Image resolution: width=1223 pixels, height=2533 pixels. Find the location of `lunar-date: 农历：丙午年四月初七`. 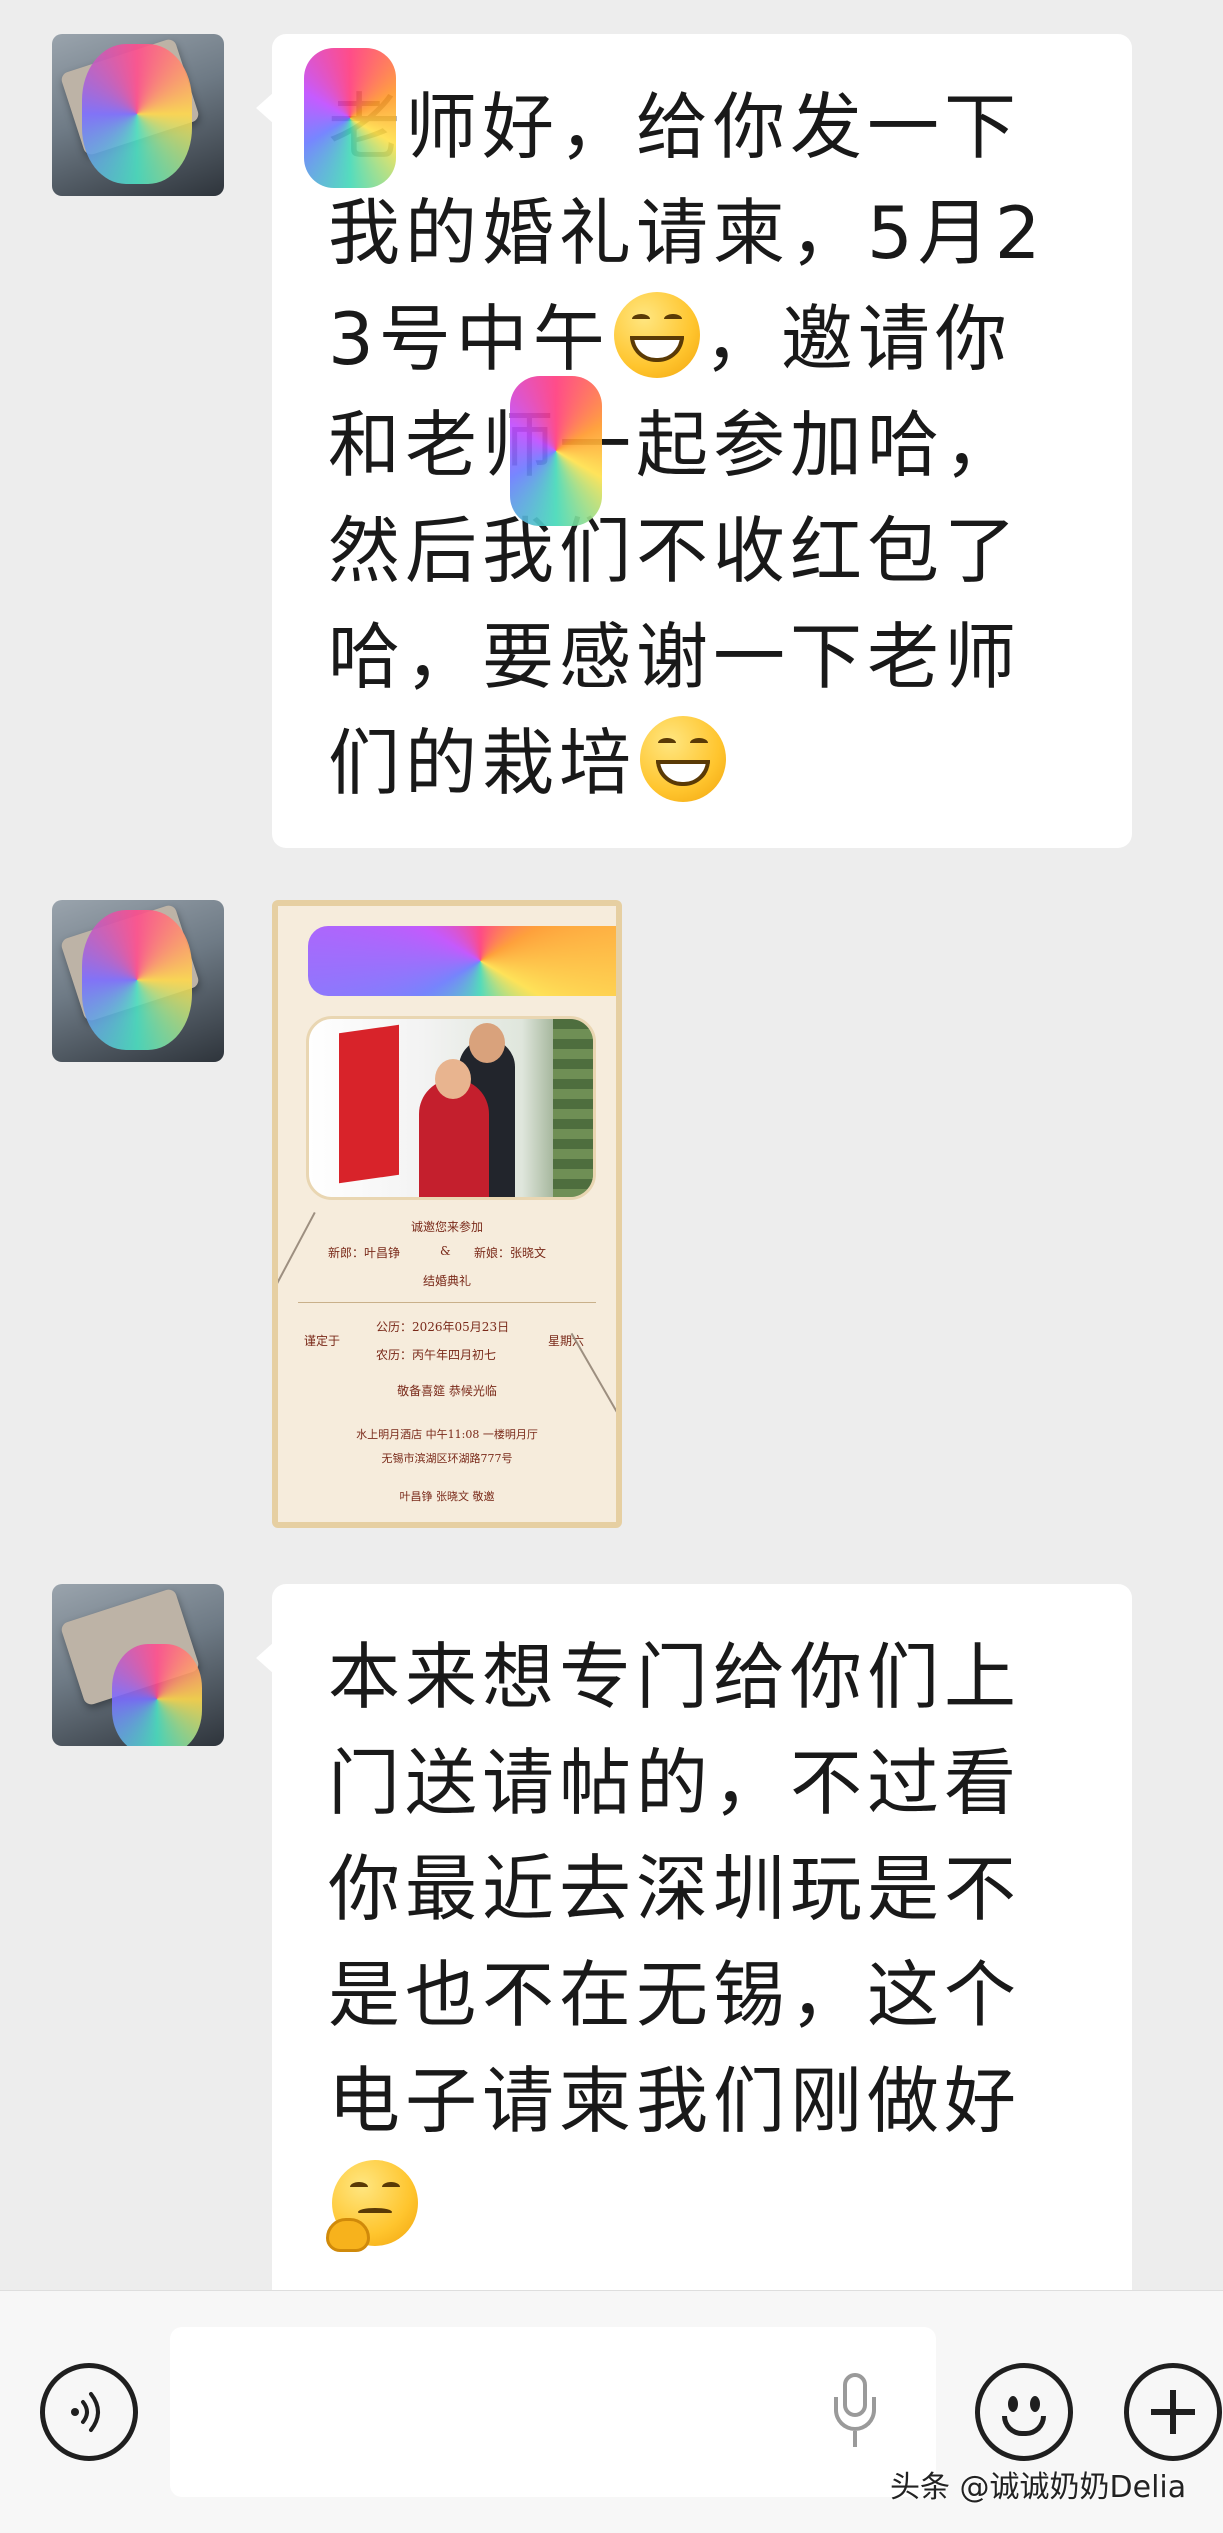

lunar-date: 农历：丙午年四月初七 is located at coordinates (436, 1355).